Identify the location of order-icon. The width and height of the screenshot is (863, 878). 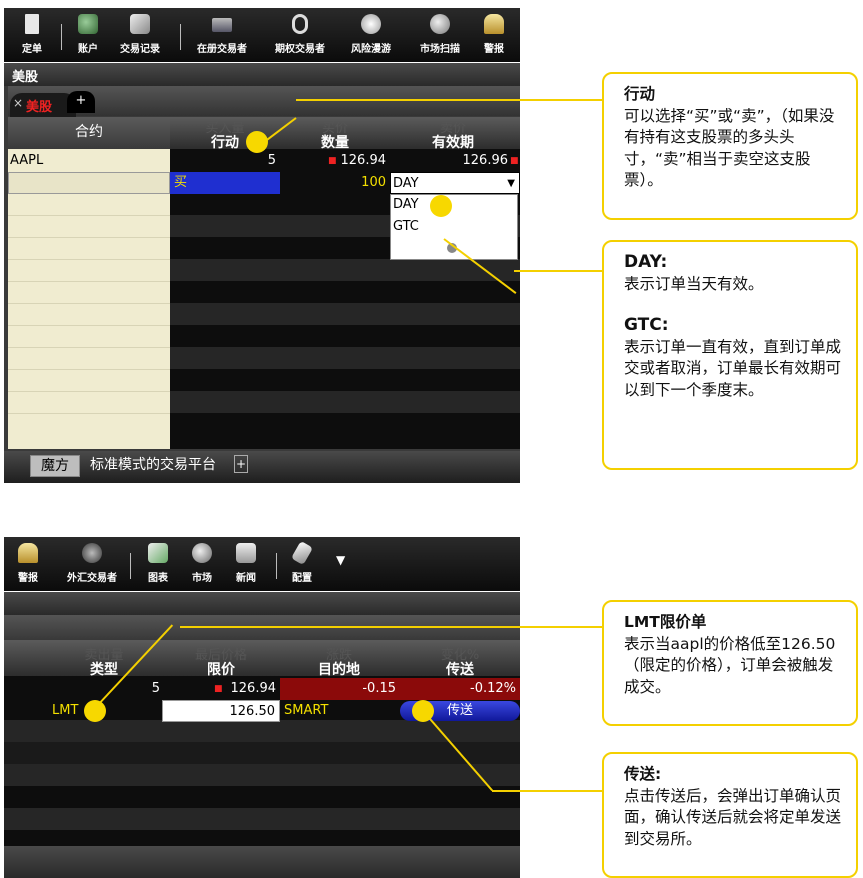
(32, 24).